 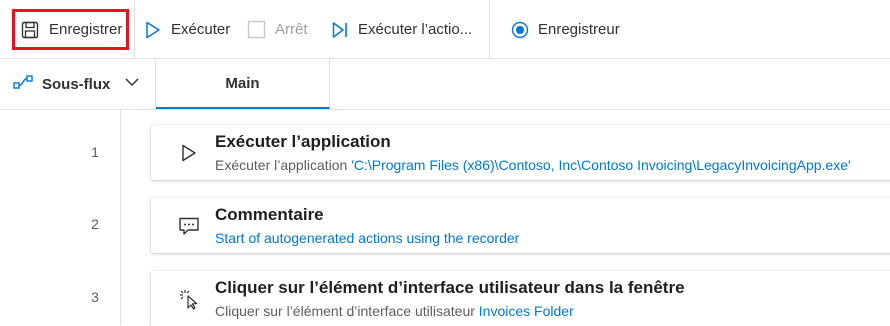 I want to click on subflows-label: Sous-flux, so click(x=76, y=84).